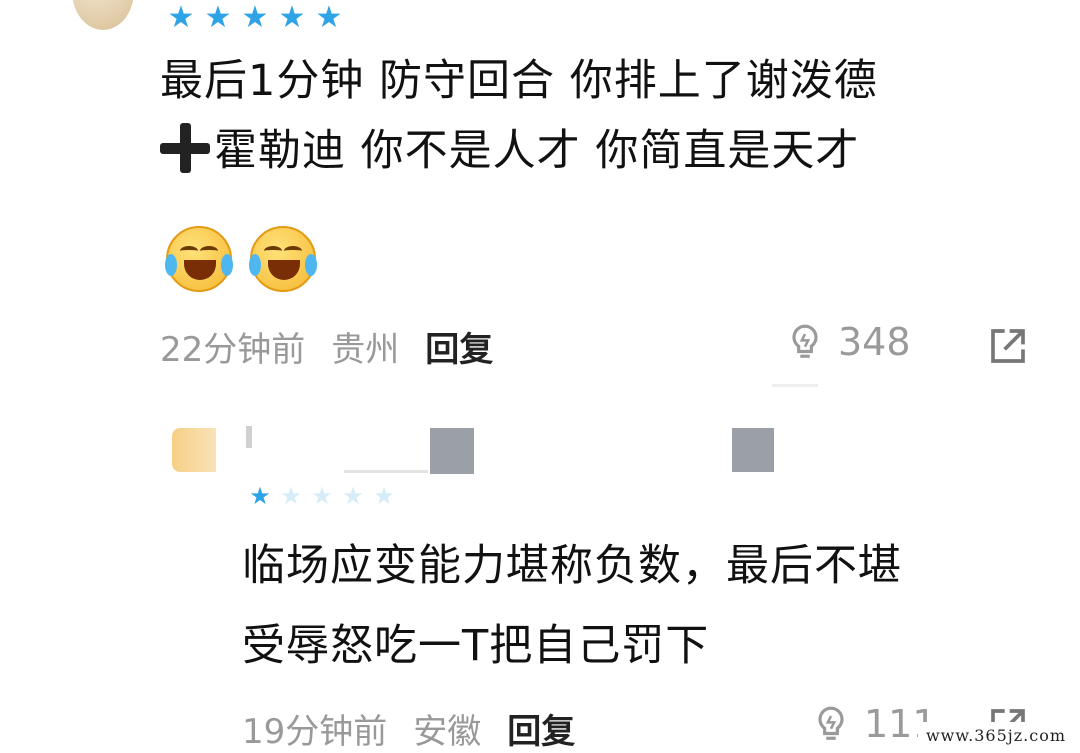  What do you see at coordinates (995, 735) in the screenshot?
I see `watermark: www.365jz.com` at bounding box center [995, 735].